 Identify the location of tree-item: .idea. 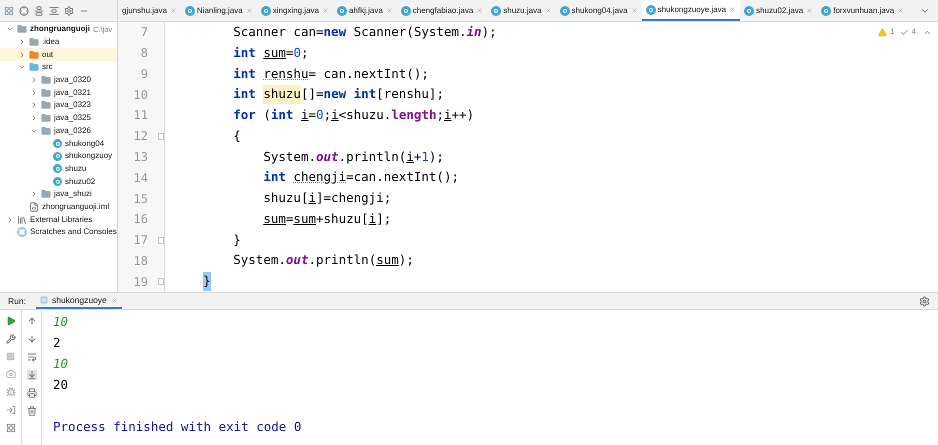
(58, 42).